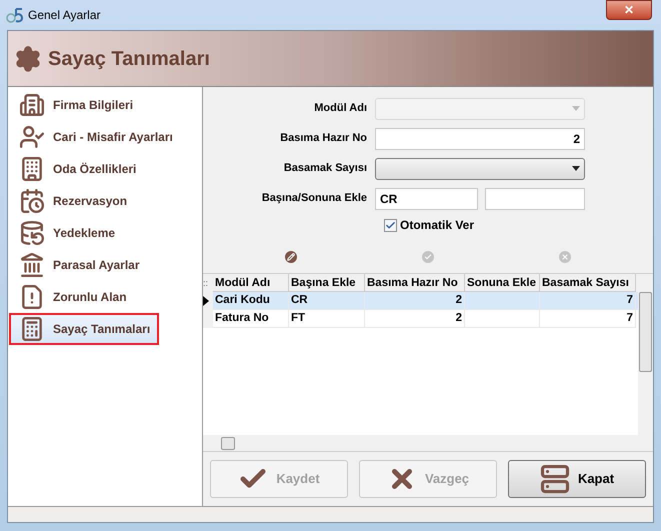 Image resolution: width=661 pixels, height=531 pixels. Describe the element at coordinates (577, 479) in the screenshot. I see `close-button: Kapat` at that location.